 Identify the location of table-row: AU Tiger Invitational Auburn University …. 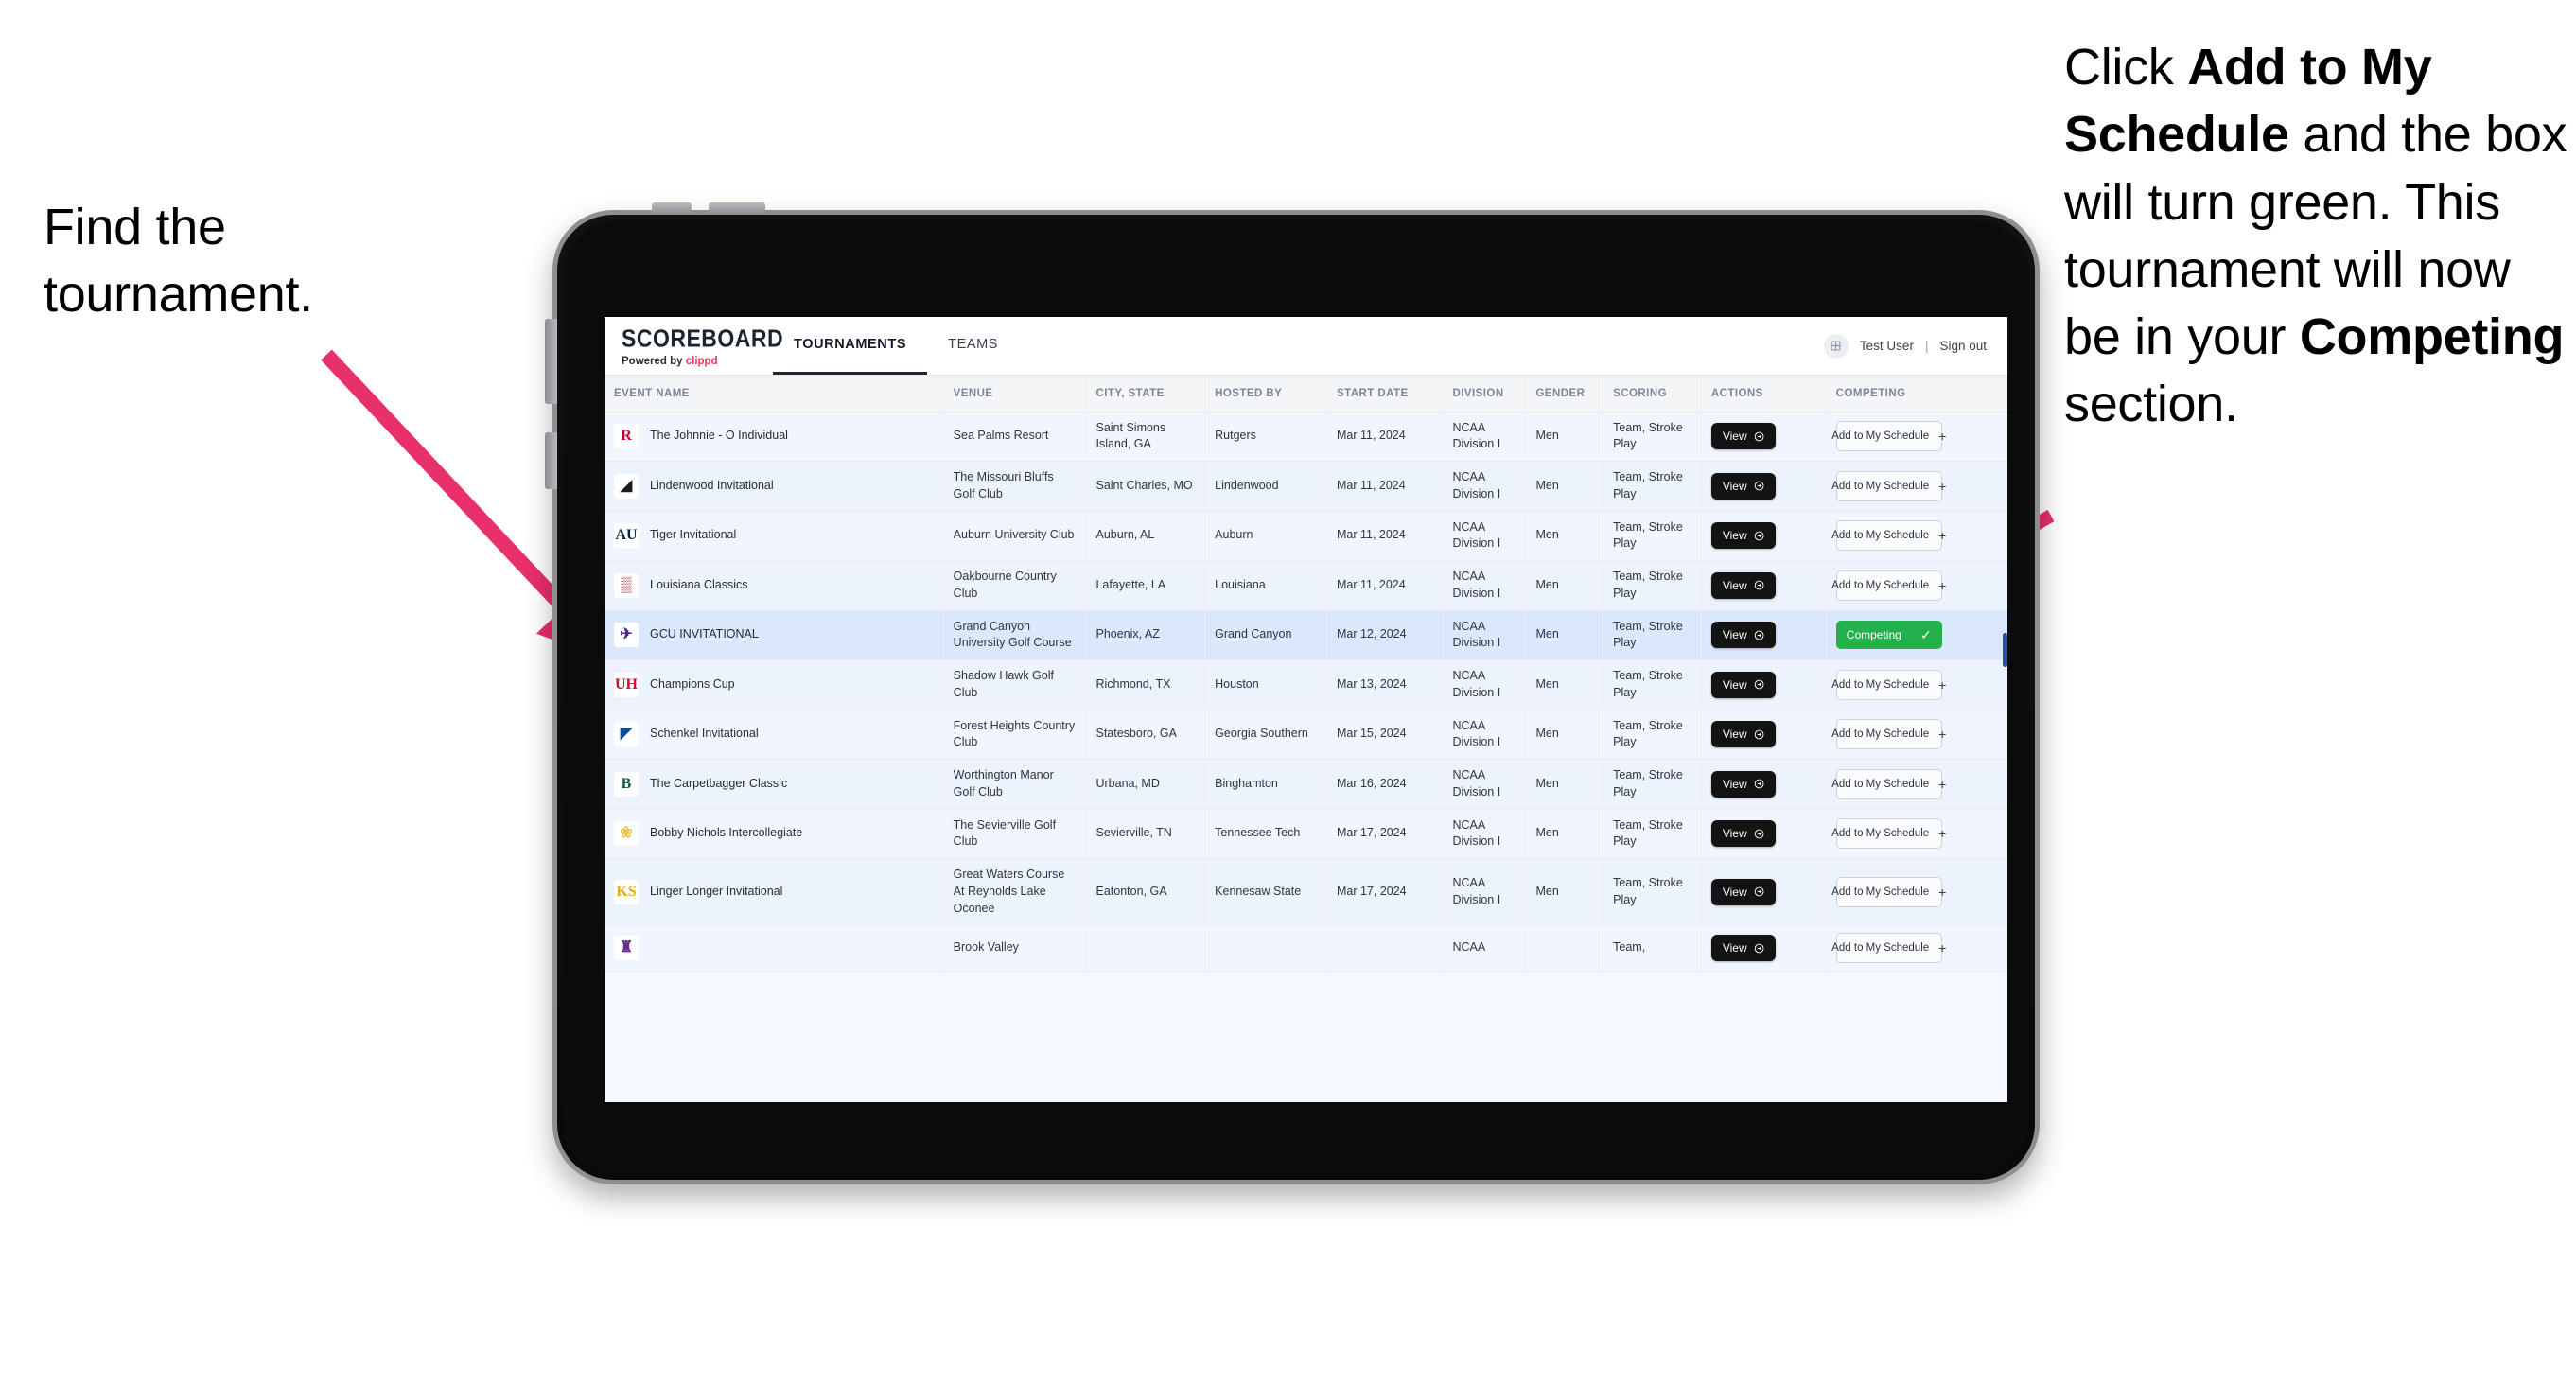
(1306, 536).